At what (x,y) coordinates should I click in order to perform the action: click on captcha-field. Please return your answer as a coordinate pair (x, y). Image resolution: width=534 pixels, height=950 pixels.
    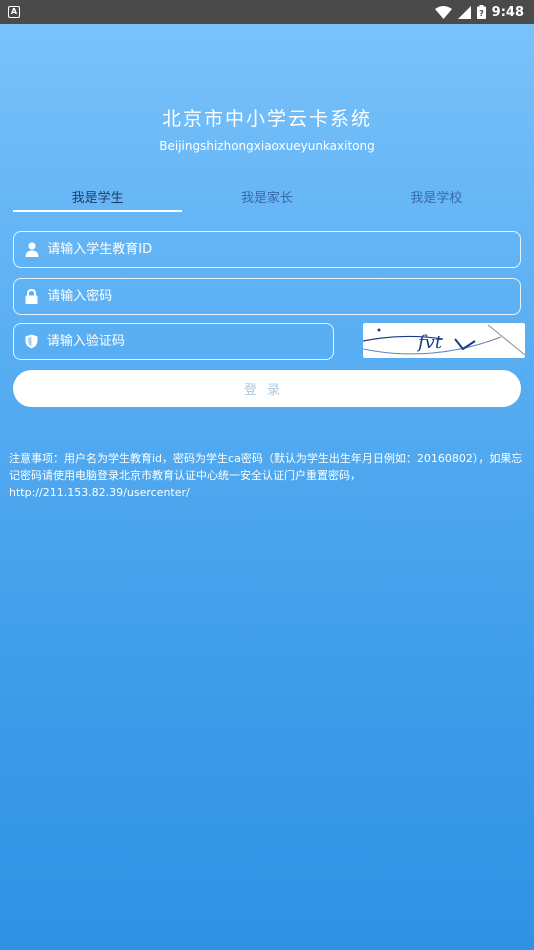
    Looking at the image, I should click on (173, 341).